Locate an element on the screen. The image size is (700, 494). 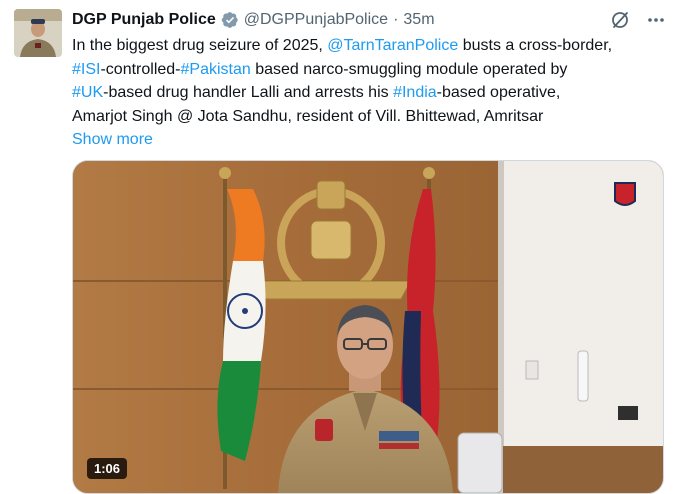
header-actions is located at coordinates (638, 20).